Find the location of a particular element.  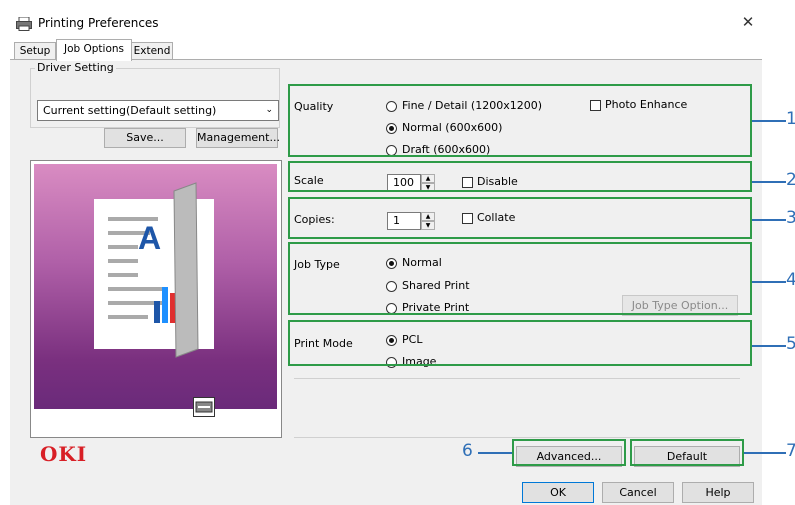

window-title: Printing Preferences is located at coordinates (98, 23).